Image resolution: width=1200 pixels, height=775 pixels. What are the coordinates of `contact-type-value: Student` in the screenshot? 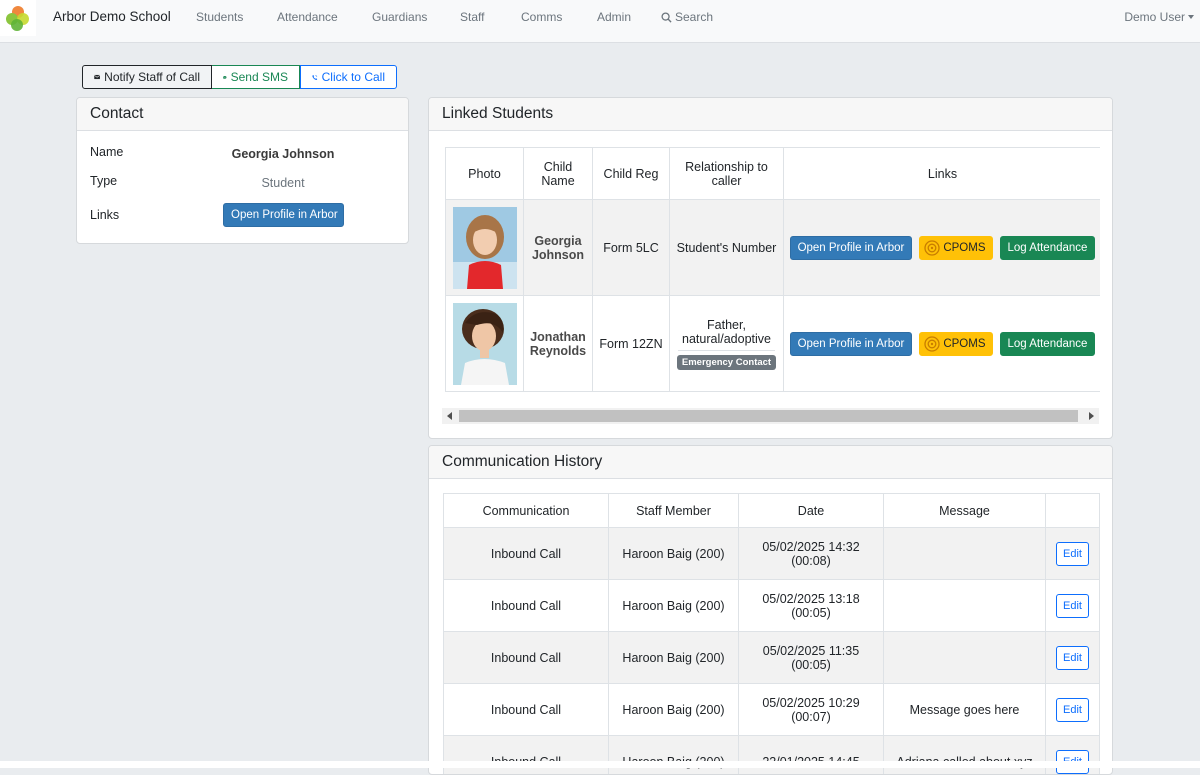 It's located at (283, 183).